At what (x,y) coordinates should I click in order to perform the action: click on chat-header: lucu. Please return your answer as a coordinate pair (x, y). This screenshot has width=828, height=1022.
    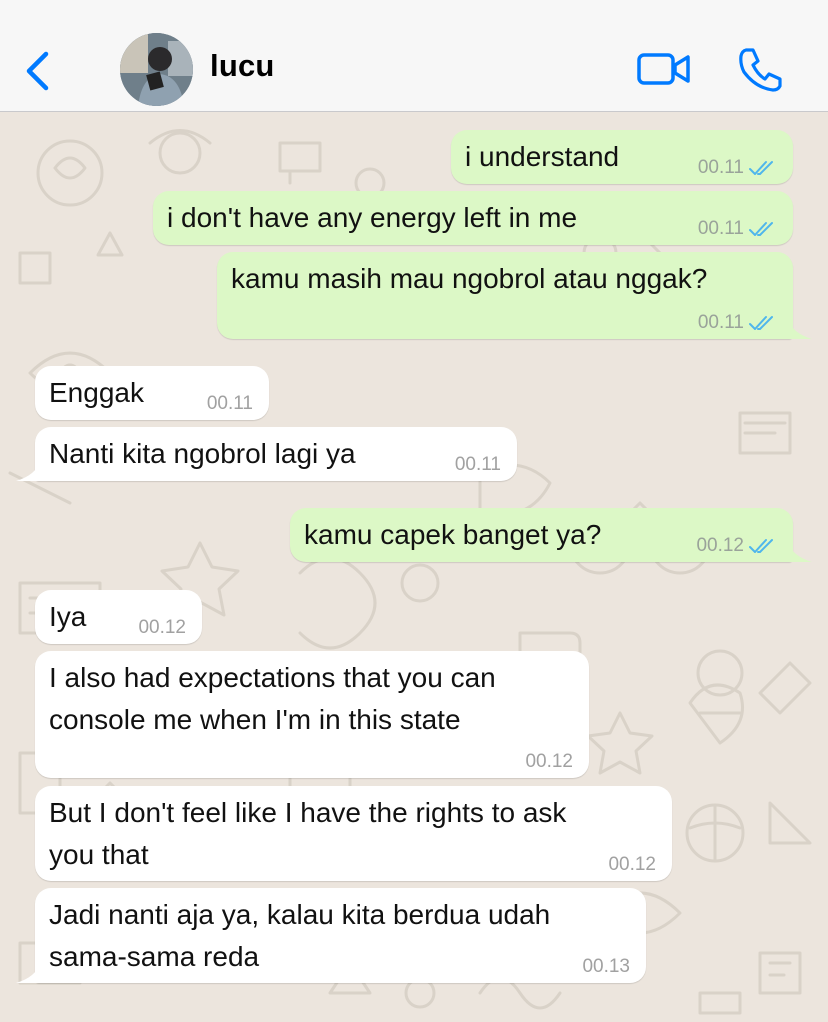
    Looking at the image, I should click on (414, 56).